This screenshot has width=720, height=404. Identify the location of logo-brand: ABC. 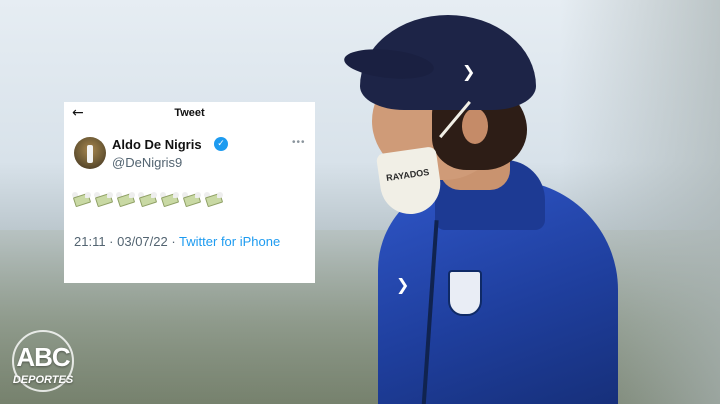
(43, 357).